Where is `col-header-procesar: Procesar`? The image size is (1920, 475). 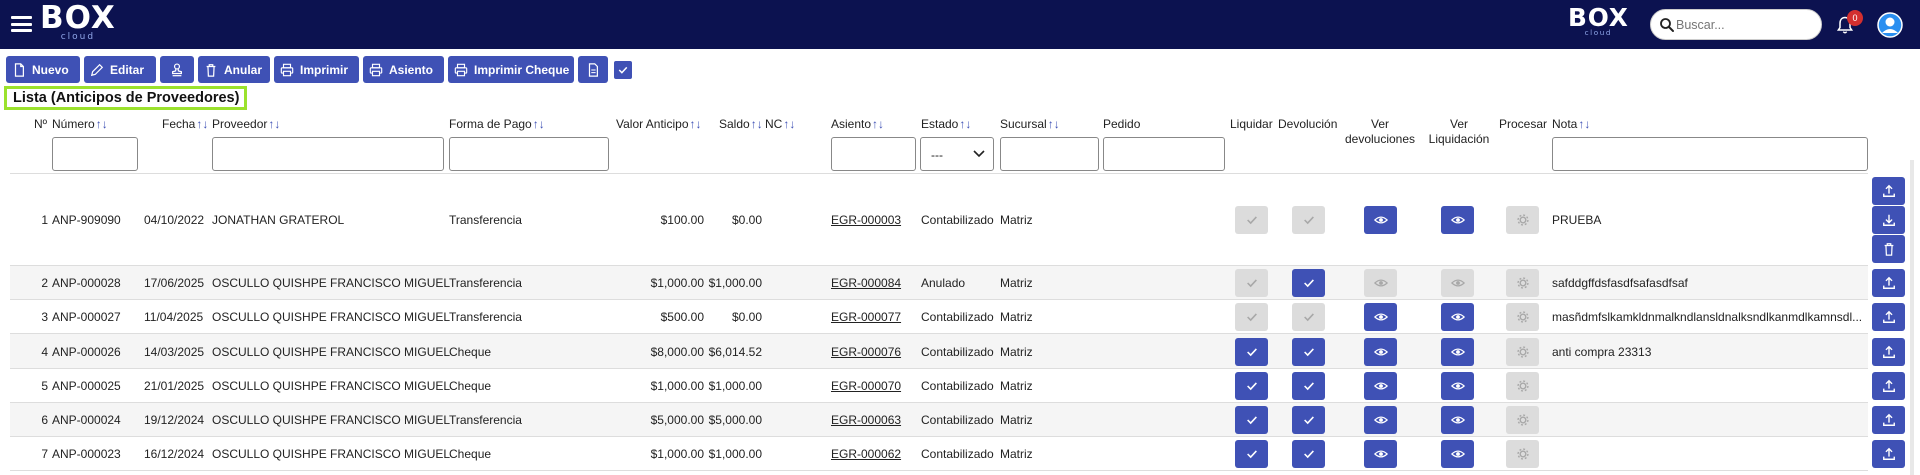 col-header-procesar: Procesar is located at coordinates (1523, 124).